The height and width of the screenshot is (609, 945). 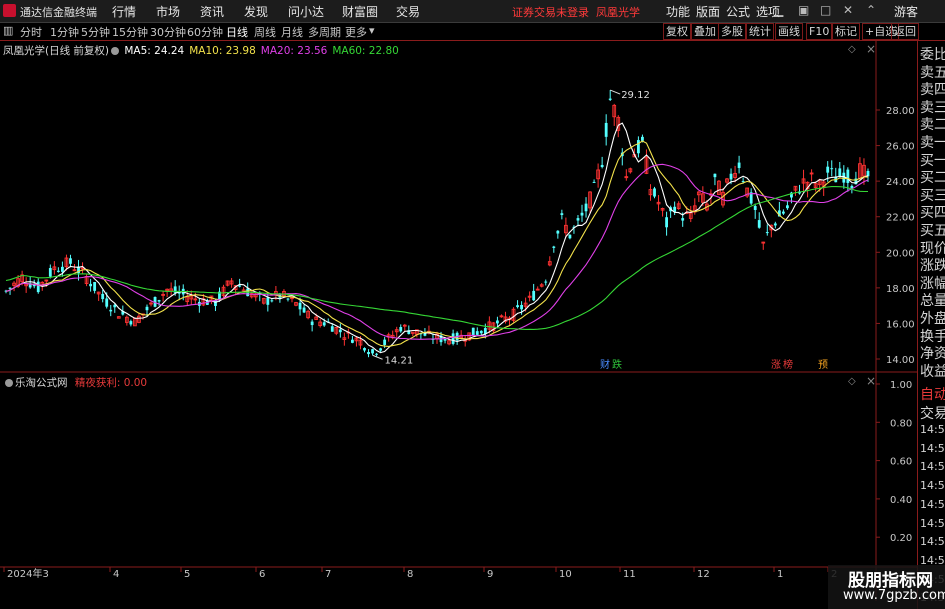 What do you see at coordinates (360, 11) in the screenshot?
I see `menu-5: 财富圈` at bounding box center [360, 11].